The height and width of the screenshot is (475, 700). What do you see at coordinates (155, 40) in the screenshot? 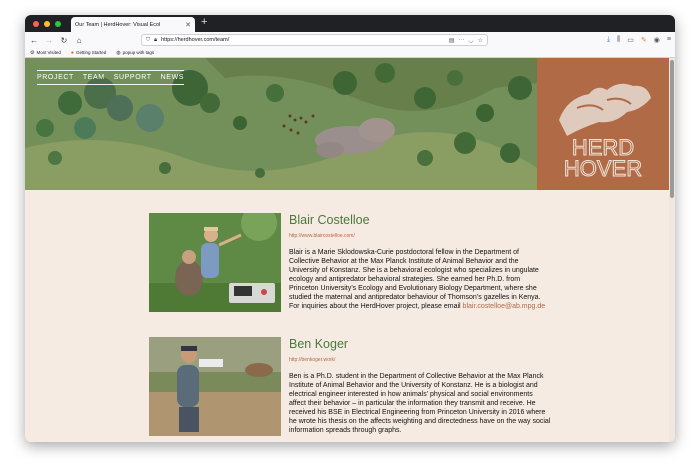
I see `lock-icon: 🔒︎` at bounding box center [155, 40].